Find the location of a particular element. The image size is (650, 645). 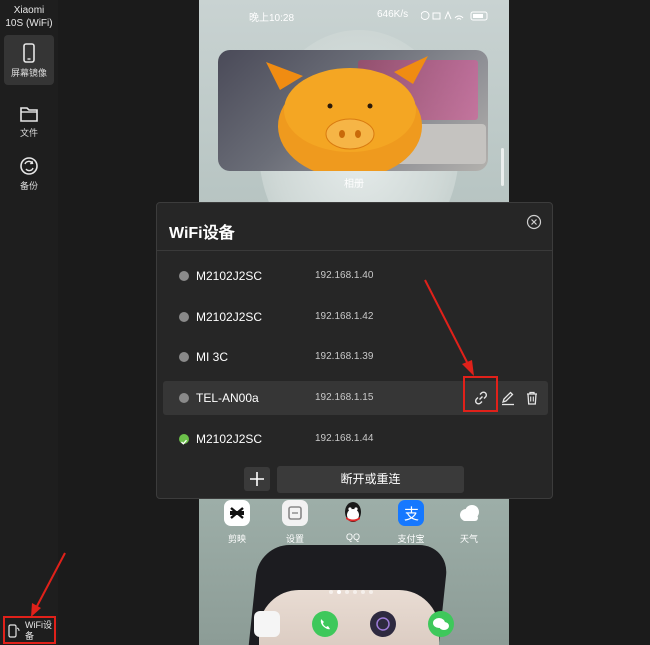

settings-icon is located at coordinates (295, 513).